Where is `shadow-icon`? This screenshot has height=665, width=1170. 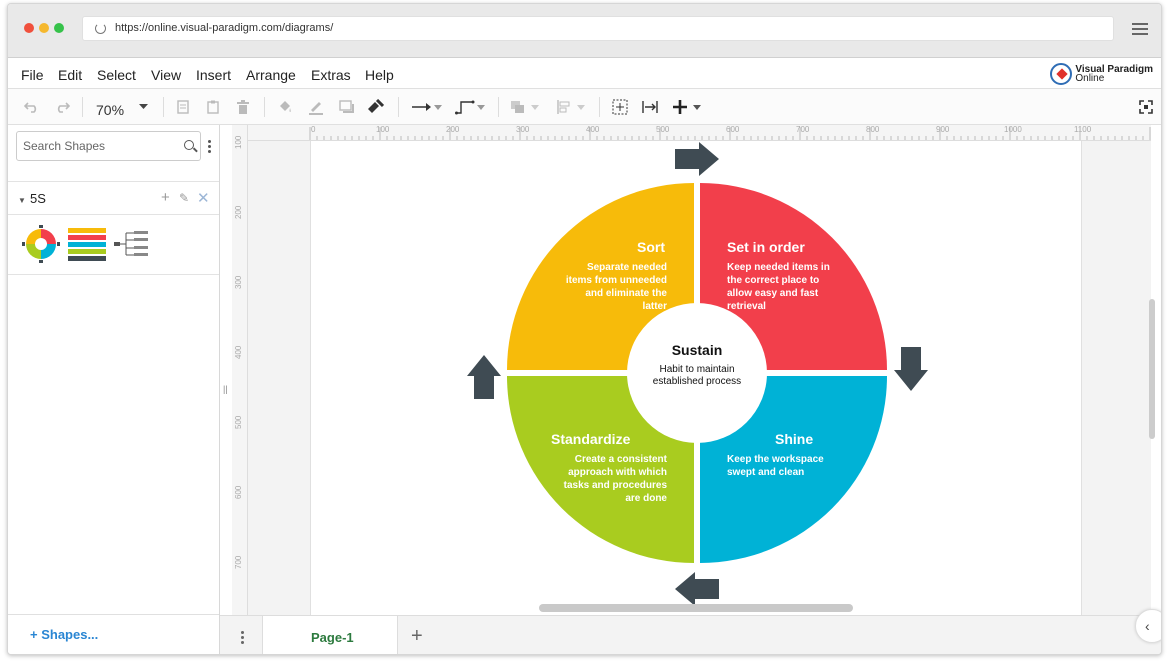 shadow-icon is located at coordinates (347, 107).